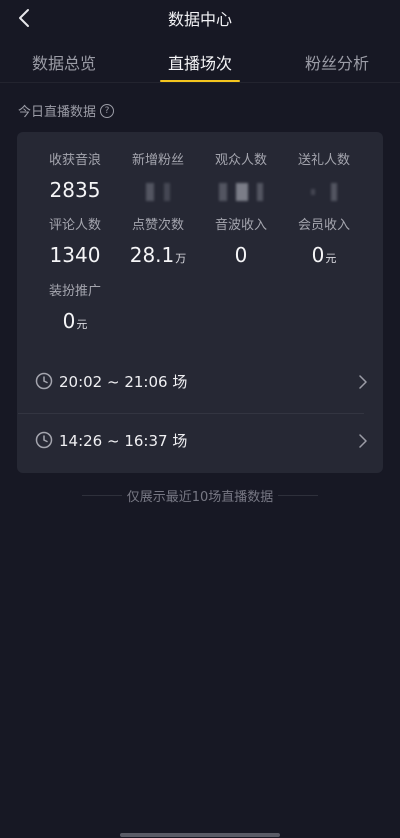 This screenshot has width=400, height=838. Describe the element at coordinates (200, 497) in the screenshot. I see `footnote: 仅展示最近10场直播数据` at that location.